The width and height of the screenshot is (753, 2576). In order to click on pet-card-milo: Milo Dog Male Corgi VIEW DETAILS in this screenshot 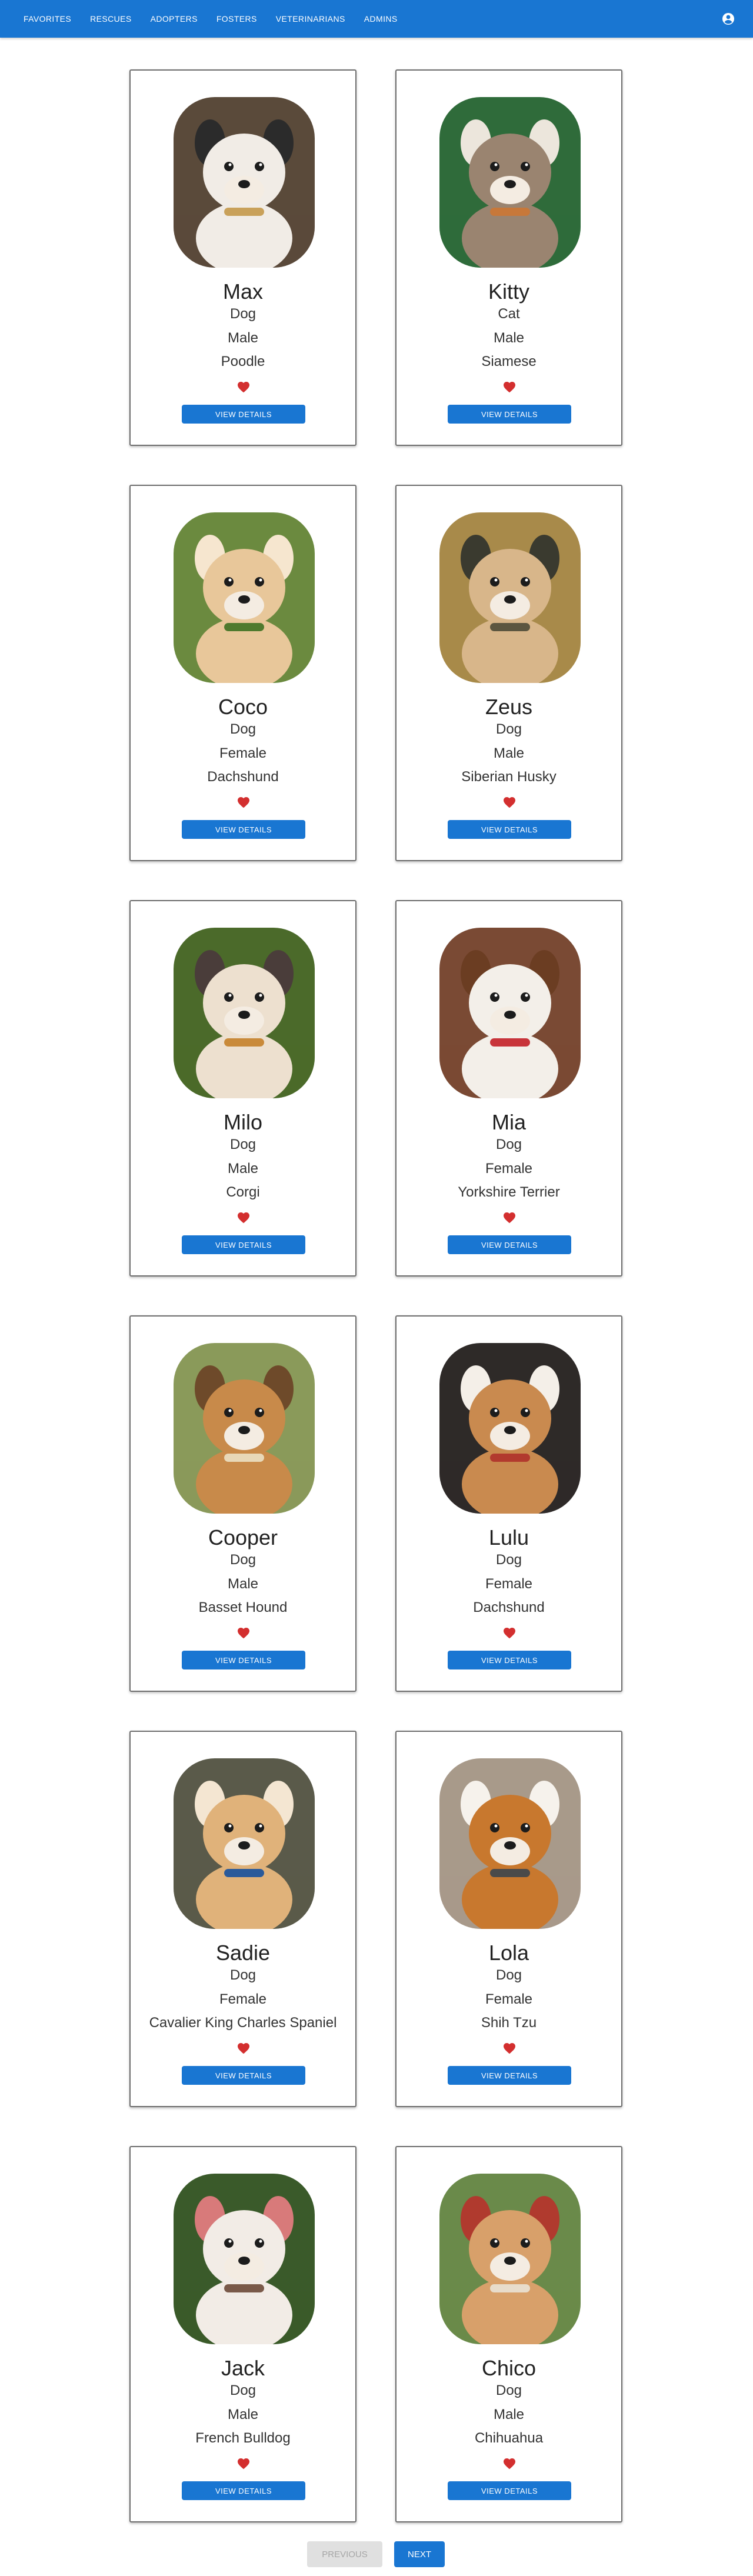, I will do `click(242, 1088)`.